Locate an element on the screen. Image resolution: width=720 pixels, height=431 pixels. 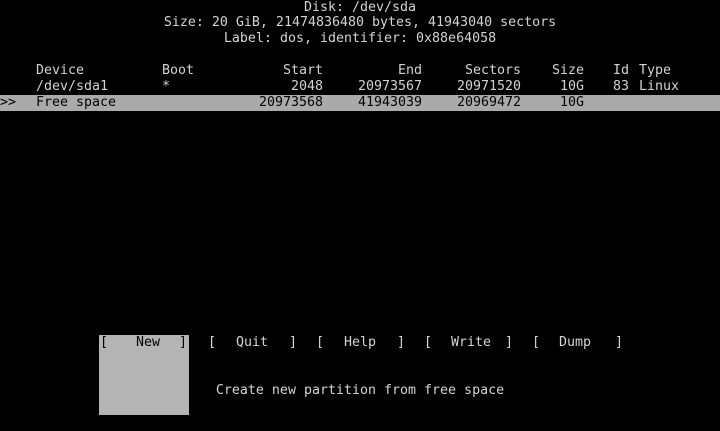
disk-label-info: Label: dos, identifier: 0x88e64058 is located at coordinates (360, 38).